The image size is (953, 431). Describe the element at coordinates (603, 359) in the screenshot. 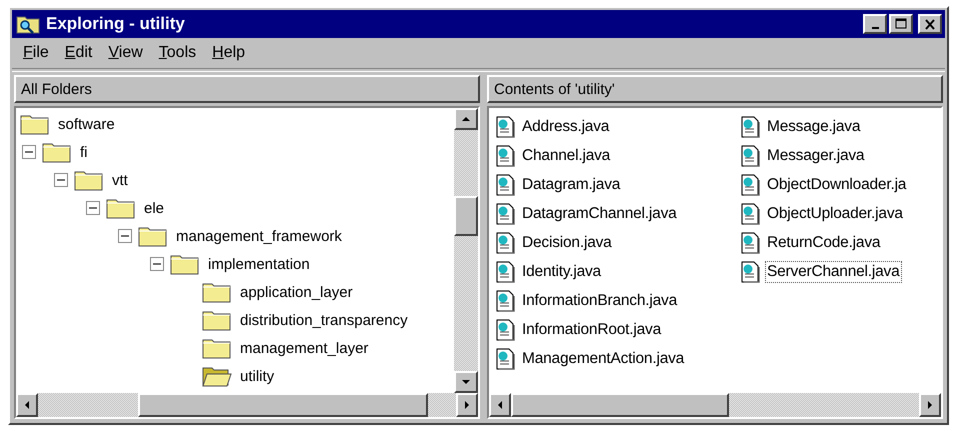

I see `java-file-name: ManagementAction.java` at that location.